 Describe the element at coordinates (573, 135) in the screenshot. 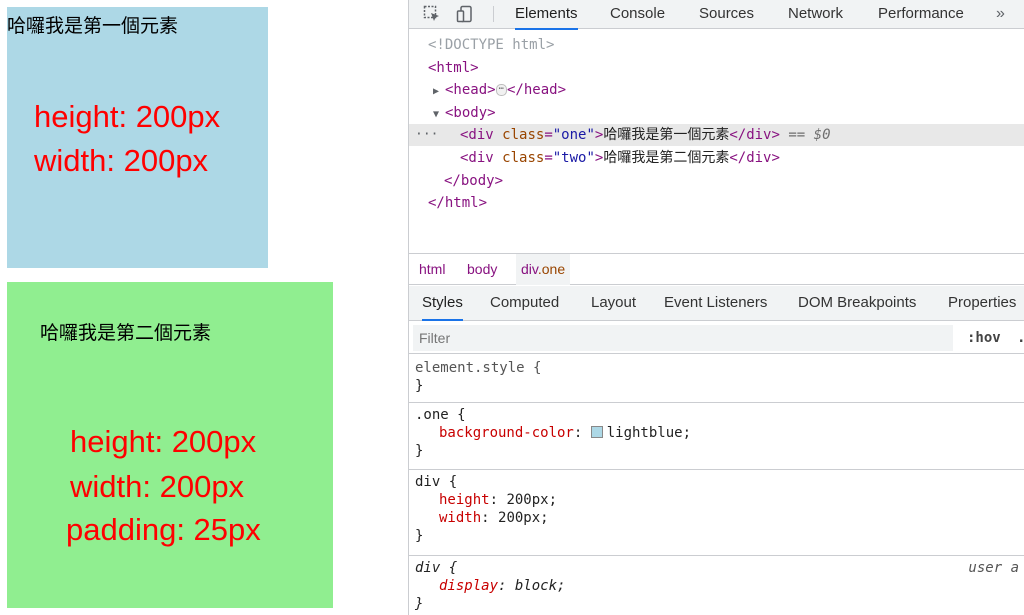

I see `class-attr-value: "one"` at that location.